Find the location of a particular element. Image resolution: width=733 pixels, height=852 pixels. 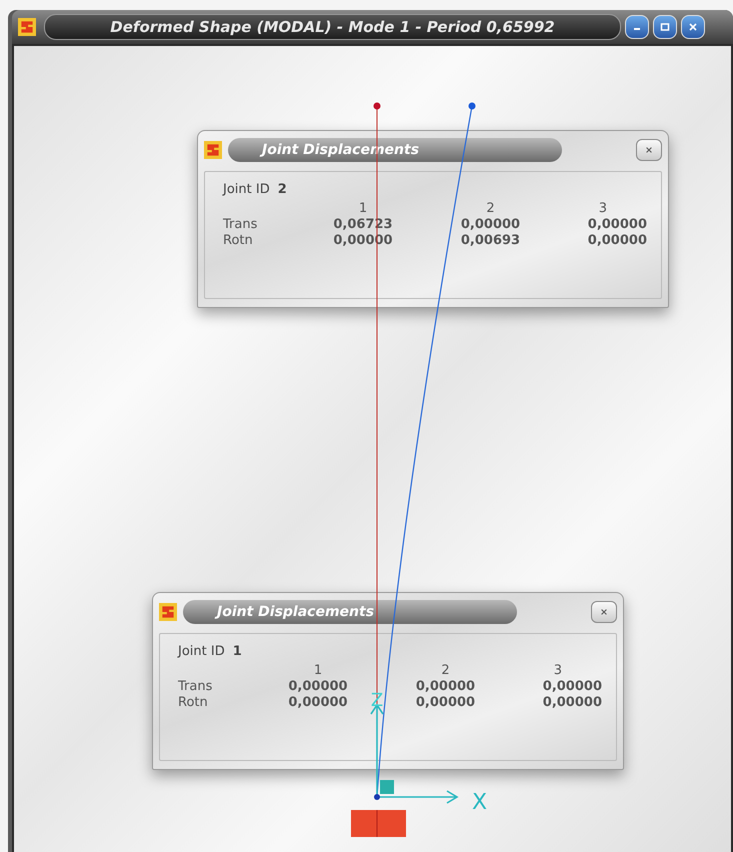

maximize-icon is located at coordinates (665, 27).